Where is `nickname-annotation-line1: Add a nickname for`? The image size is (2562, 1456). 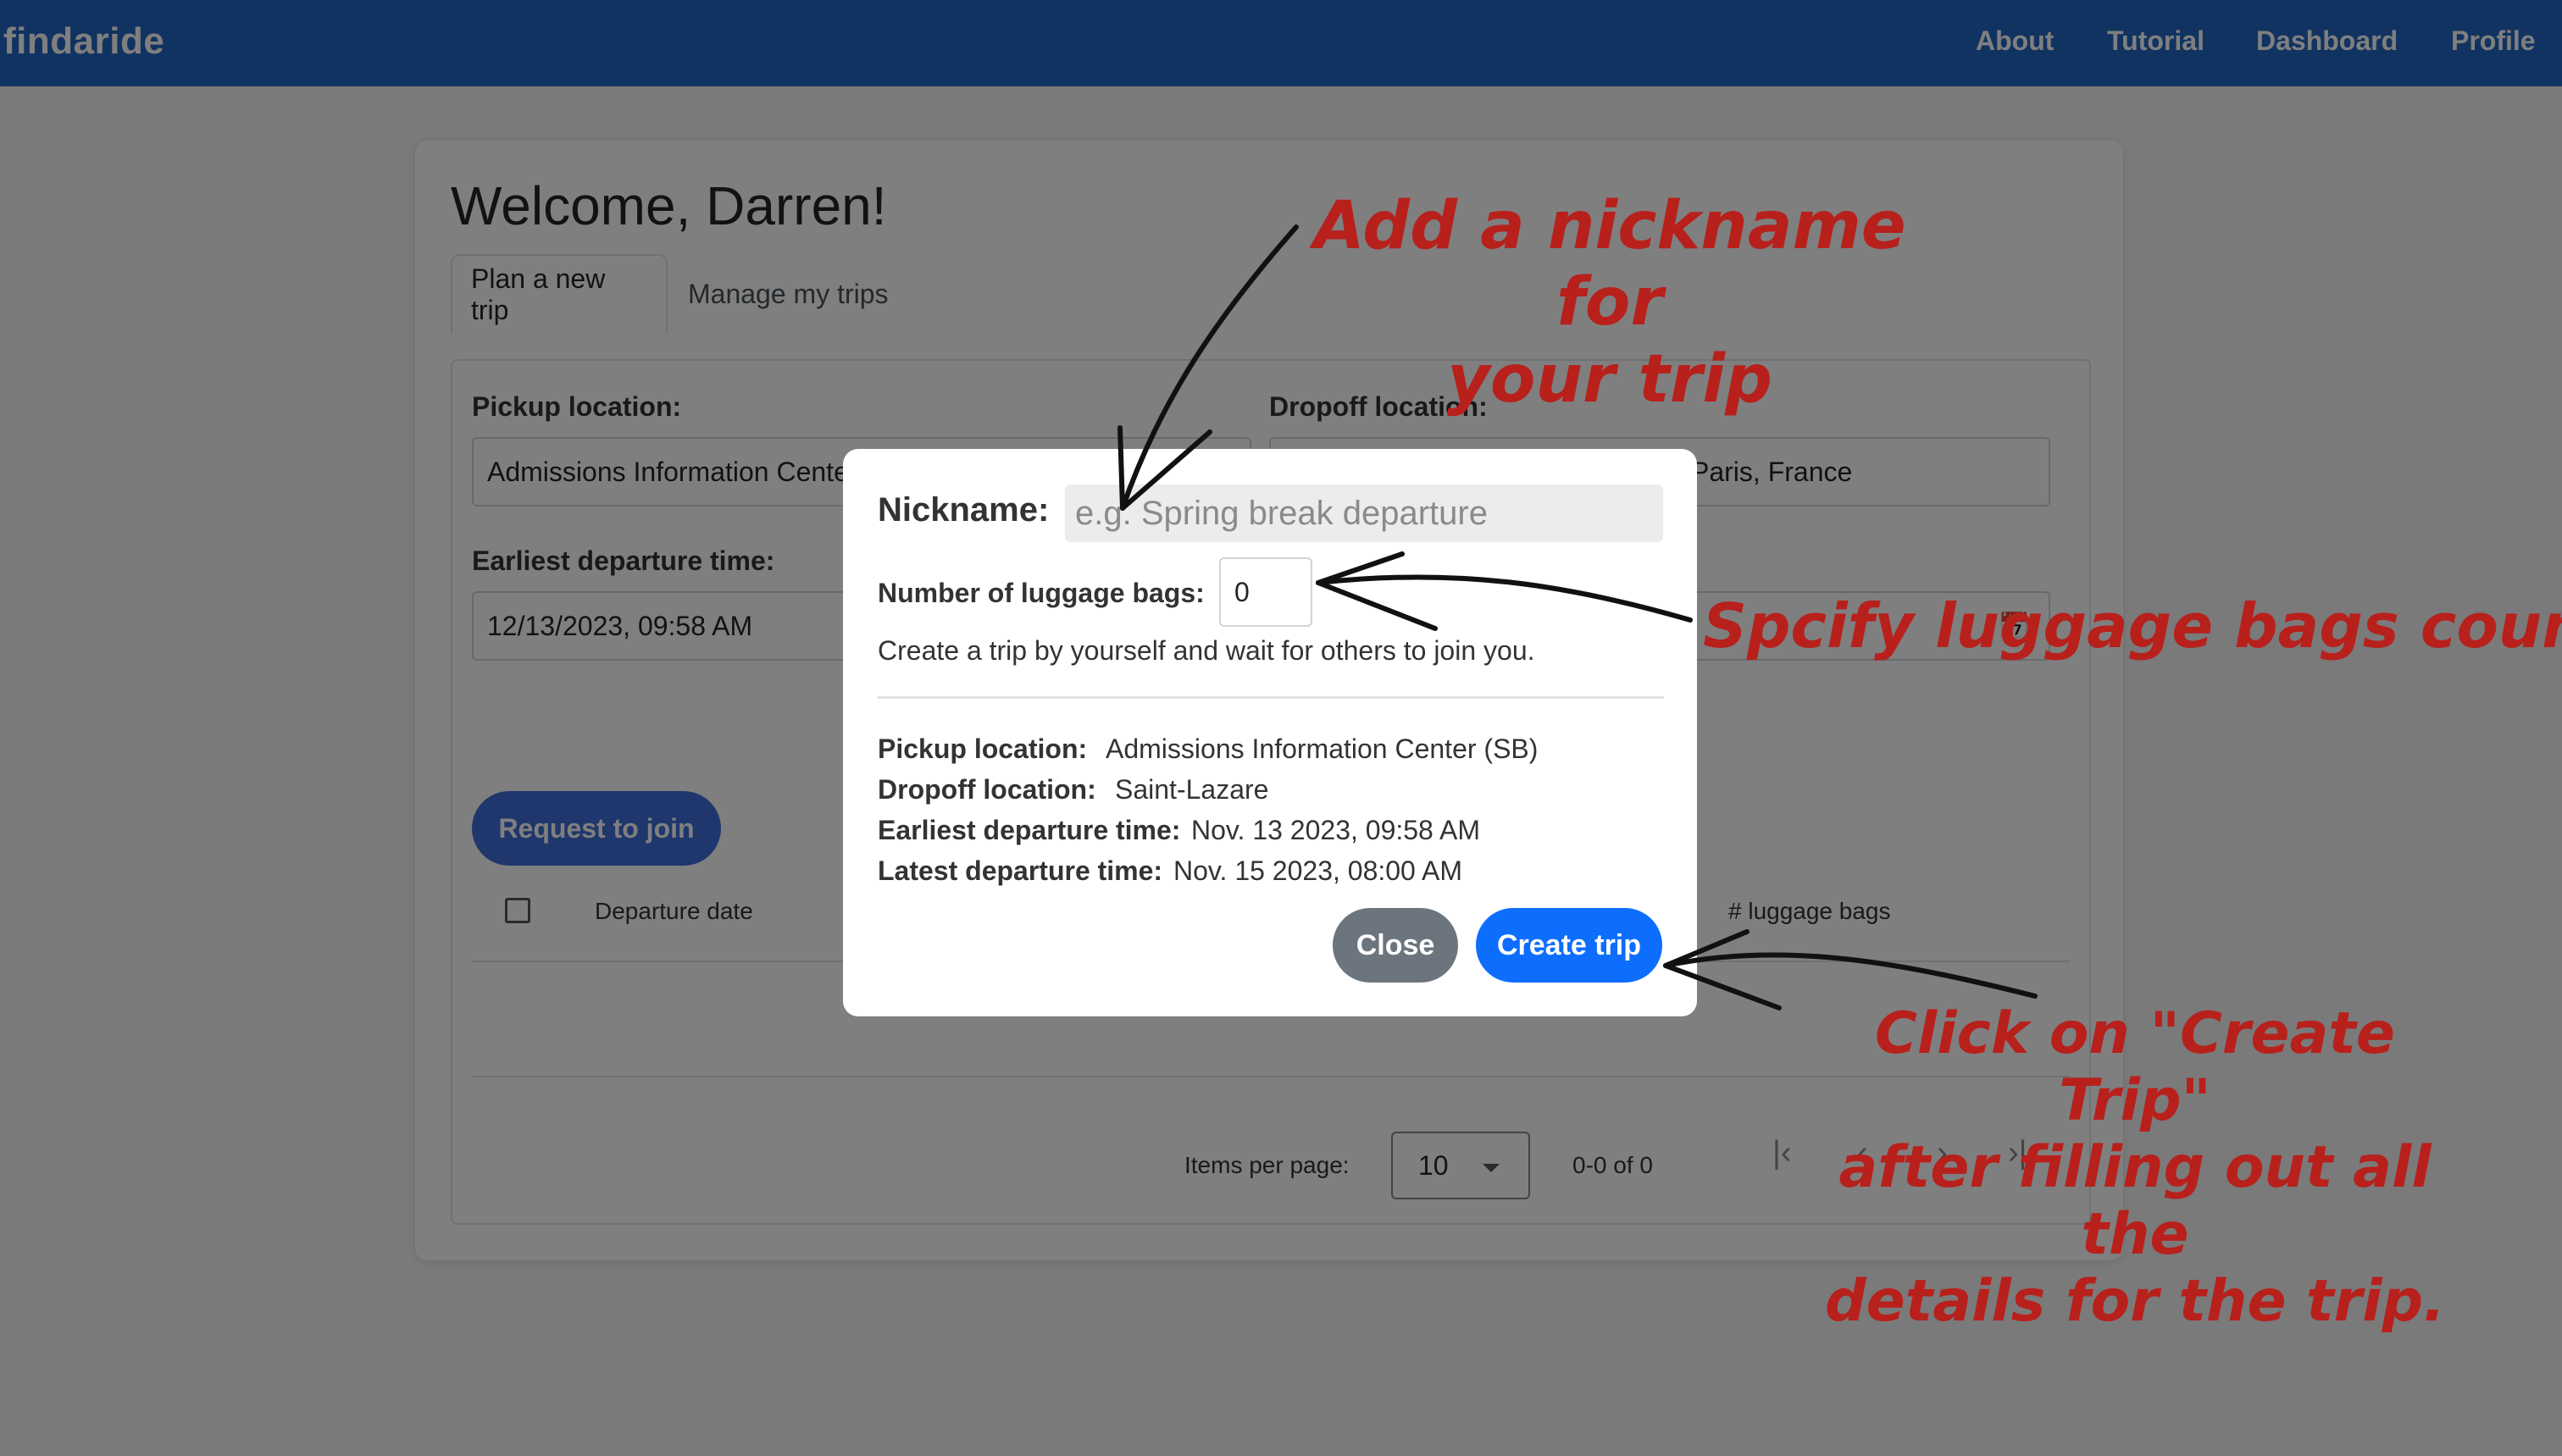 nickname-annotation-line1: Add a nickname for is located at coordinates (1609, 264).